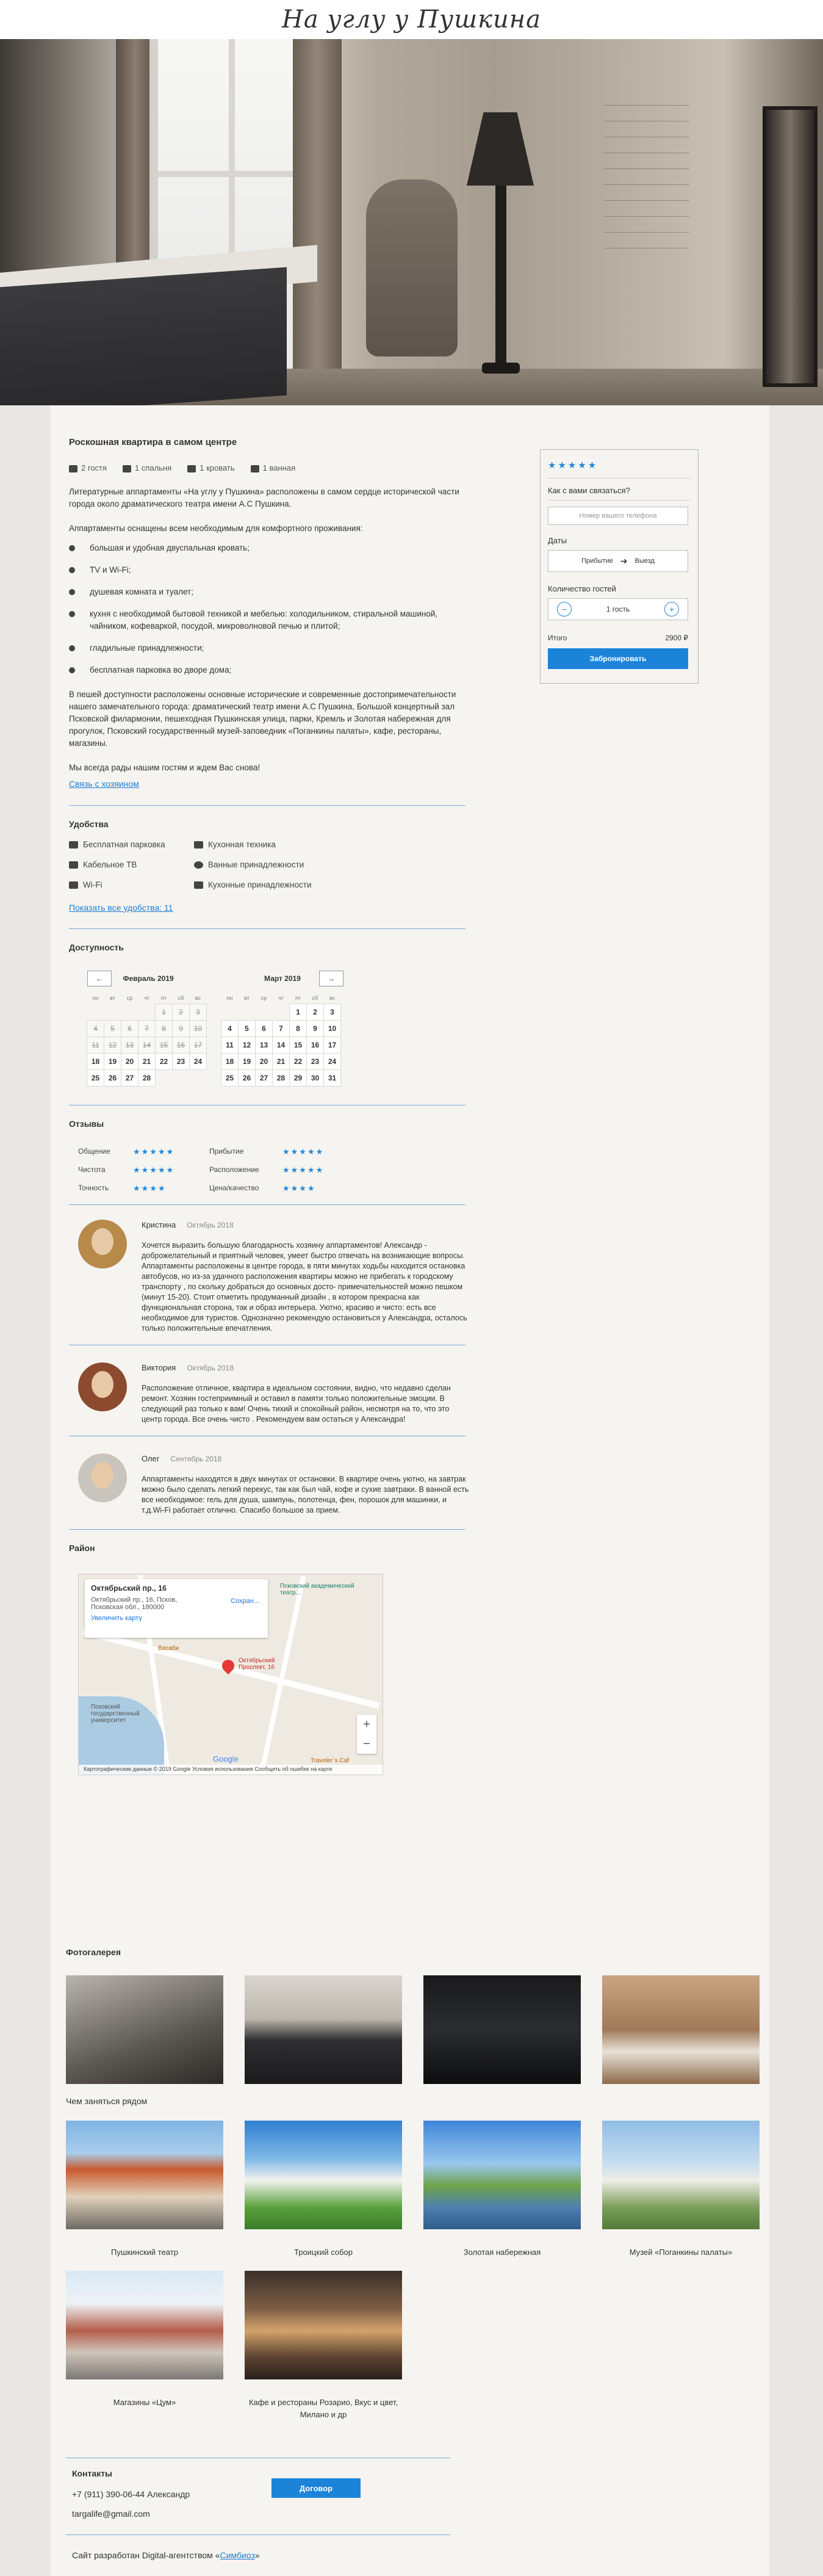  What do you see at coordinates (332, 1012) in the screenshot?
I see `calendar-day: 3` at bounding box center [332, 1012].